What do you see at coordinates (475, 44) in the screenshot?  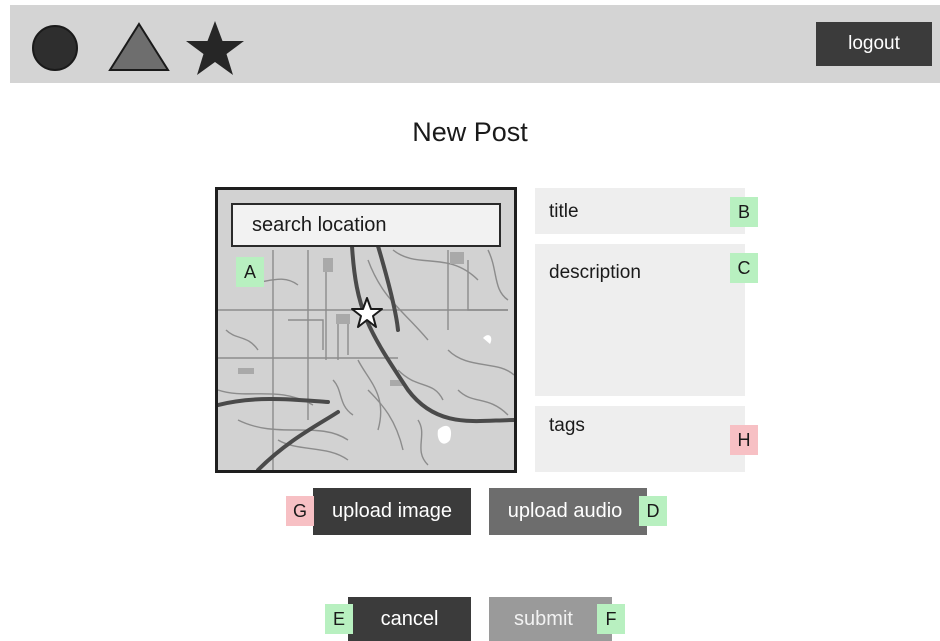 I see `top-bar: logout` at bounding box center [475, 44].